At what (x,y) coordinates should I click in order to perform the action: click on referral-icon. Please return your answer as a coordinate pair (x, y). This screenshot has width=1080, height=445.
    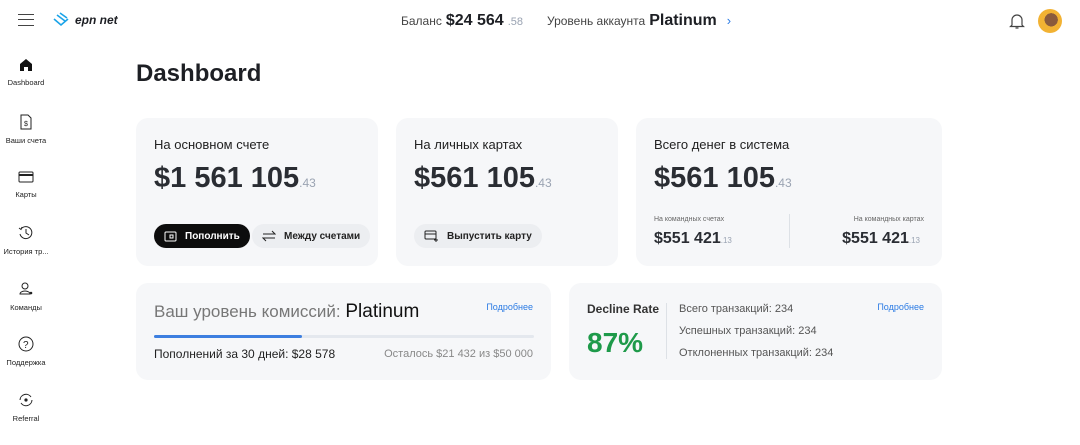
    Looking at the image, I should click on (26, 400).